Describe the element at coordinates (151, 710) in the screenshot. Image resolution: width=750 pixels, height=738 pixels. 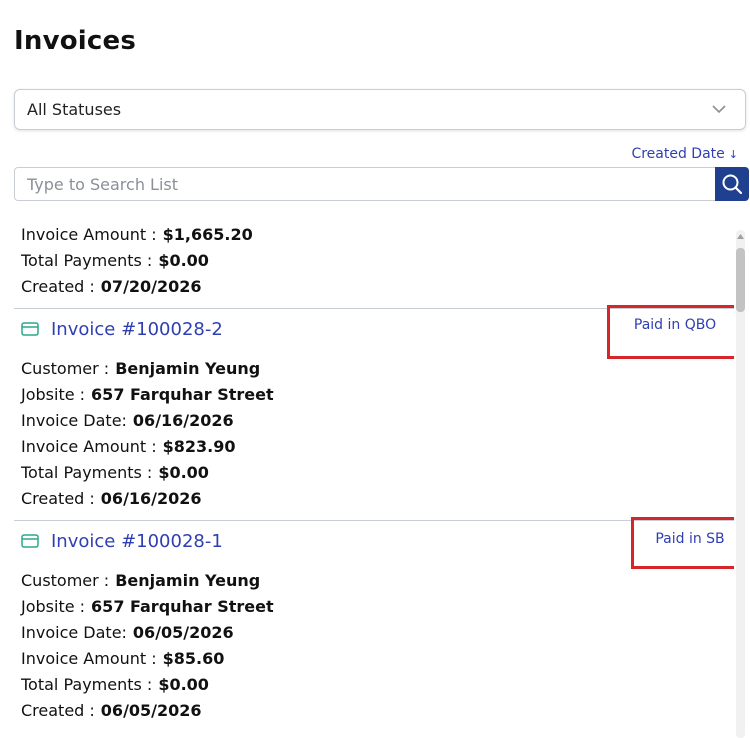
I see `created-value: 06/05/2026` at that location.